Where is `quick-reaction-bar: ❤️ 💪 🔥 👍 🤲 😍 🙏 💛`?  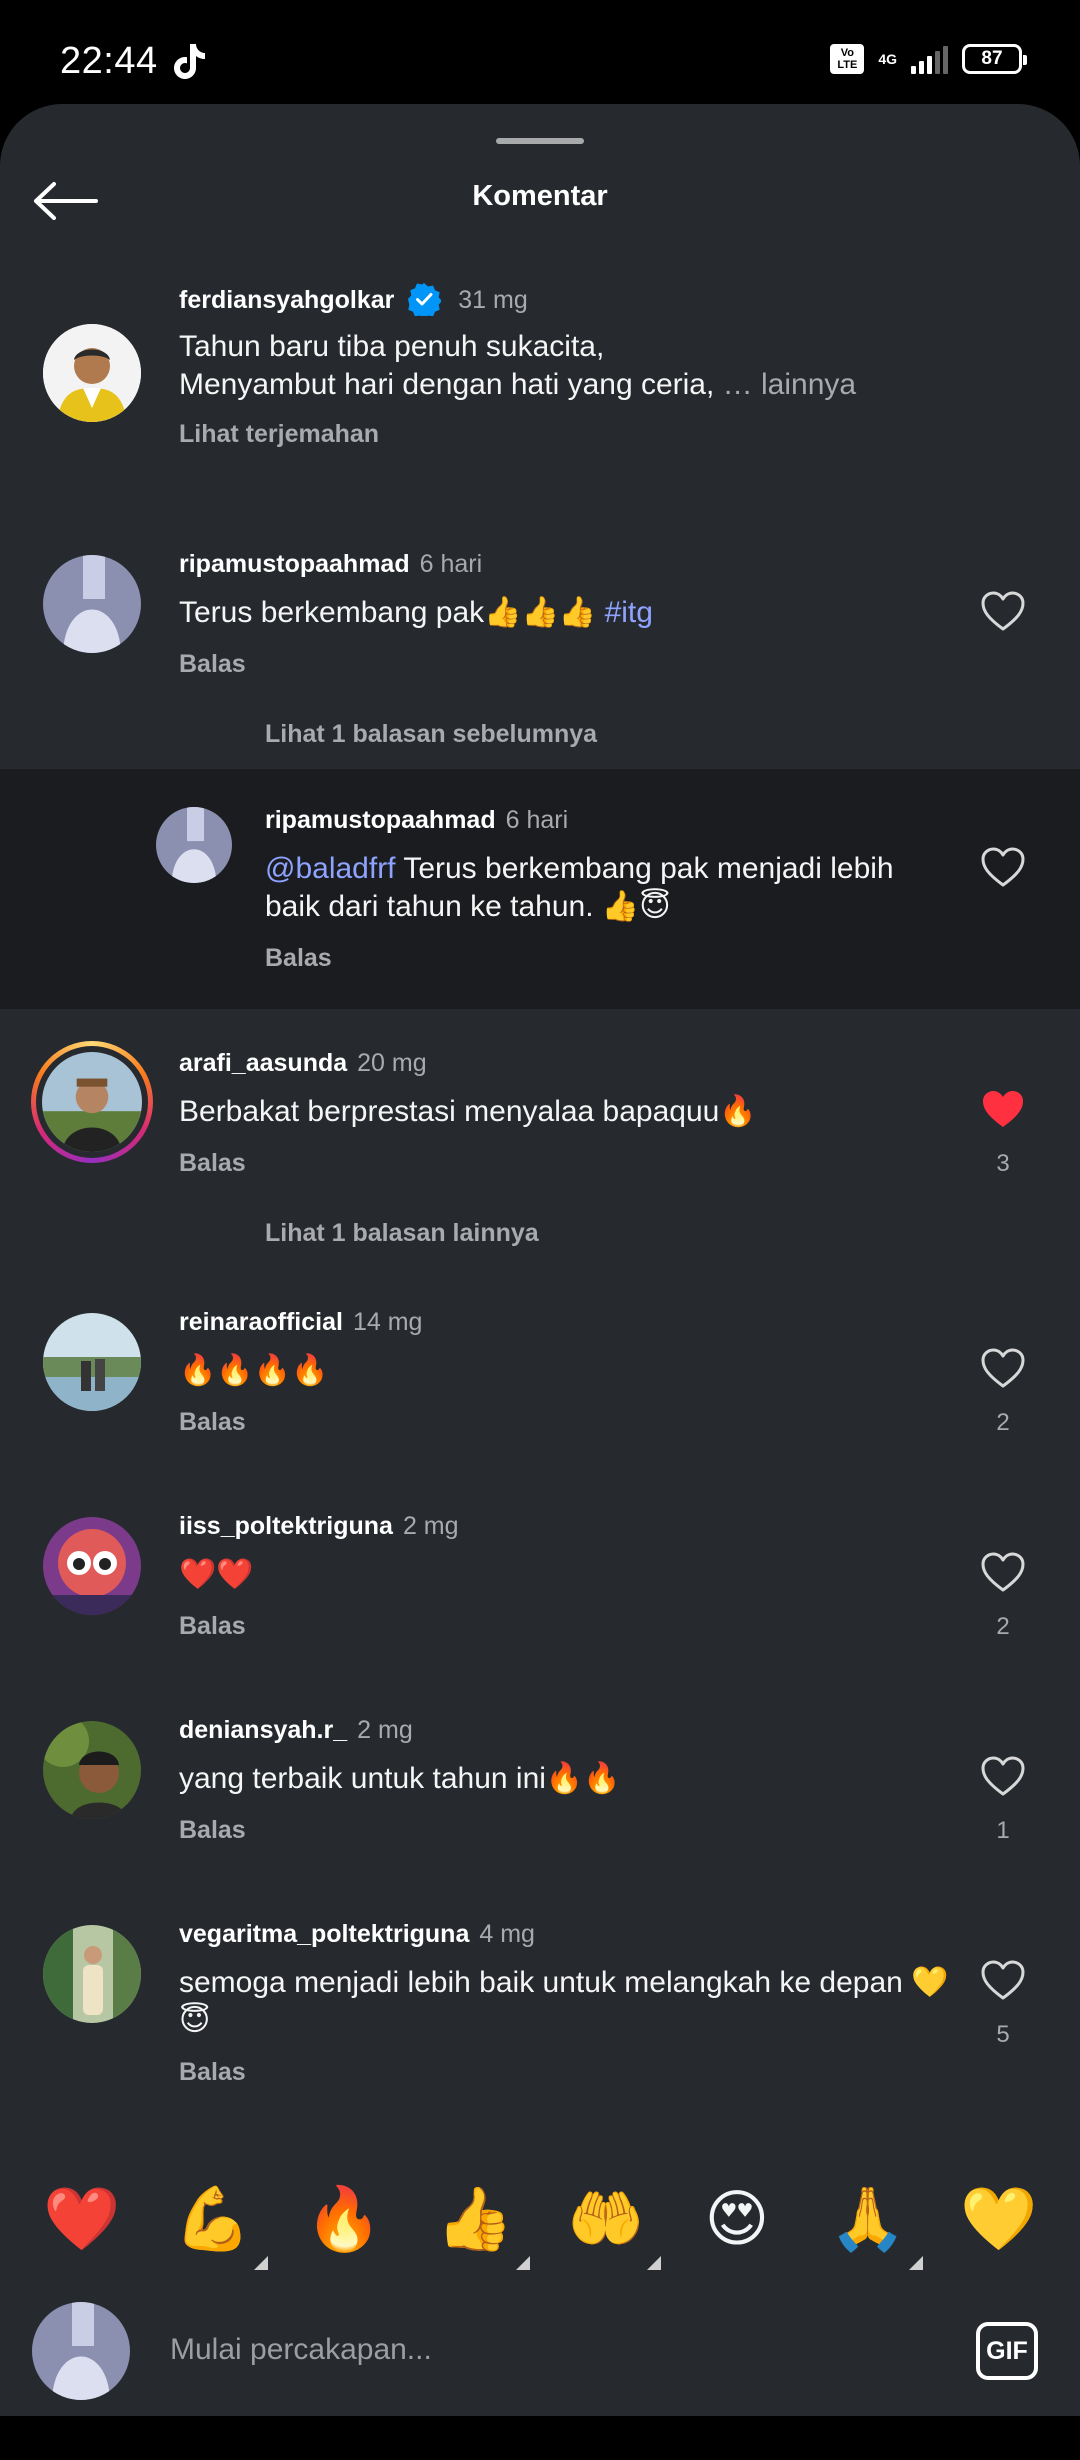
quick-reaction-bar: ❤️ 💪 🔥 👍 🤲 😍 🙏 💛 is located at coordinates (540, 2229).